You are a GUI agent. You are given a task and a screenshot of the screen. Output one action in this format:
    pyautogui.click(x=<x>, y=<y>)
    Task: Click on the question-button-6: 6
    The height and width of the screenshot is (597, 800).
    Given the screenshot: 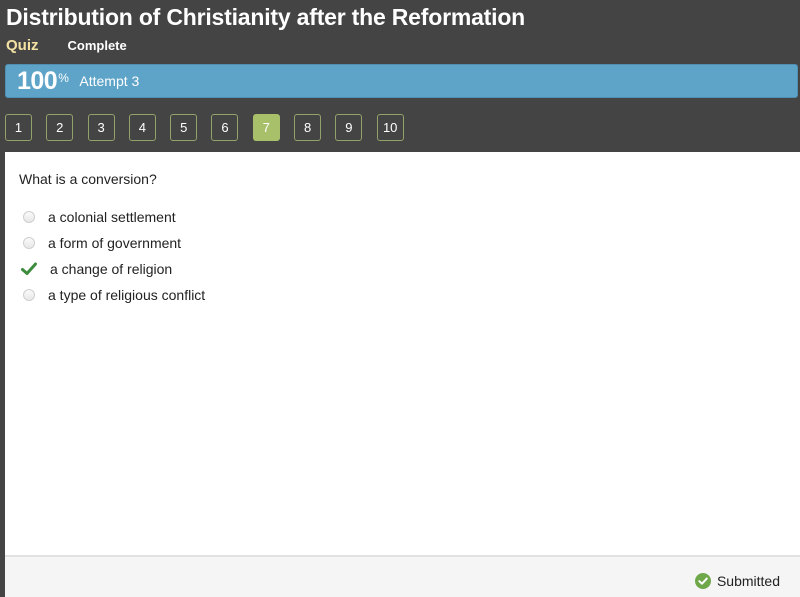 What is the action you would take?
    pyautogui.click(x=225, y=127)
    